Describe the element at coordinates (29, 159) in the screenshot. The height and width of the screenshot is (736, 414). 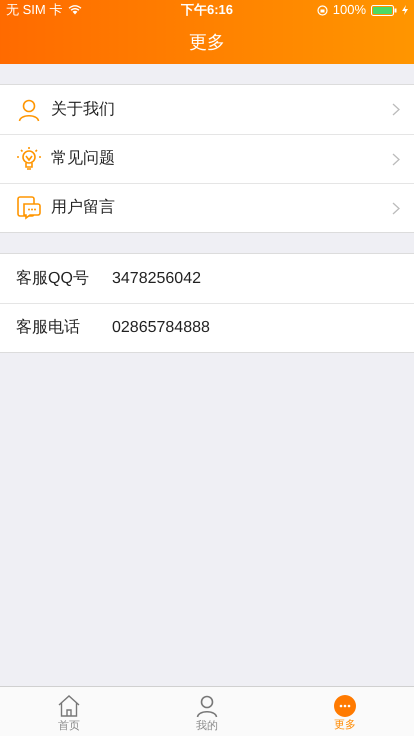
I see `lightbulb-icon` at that location.